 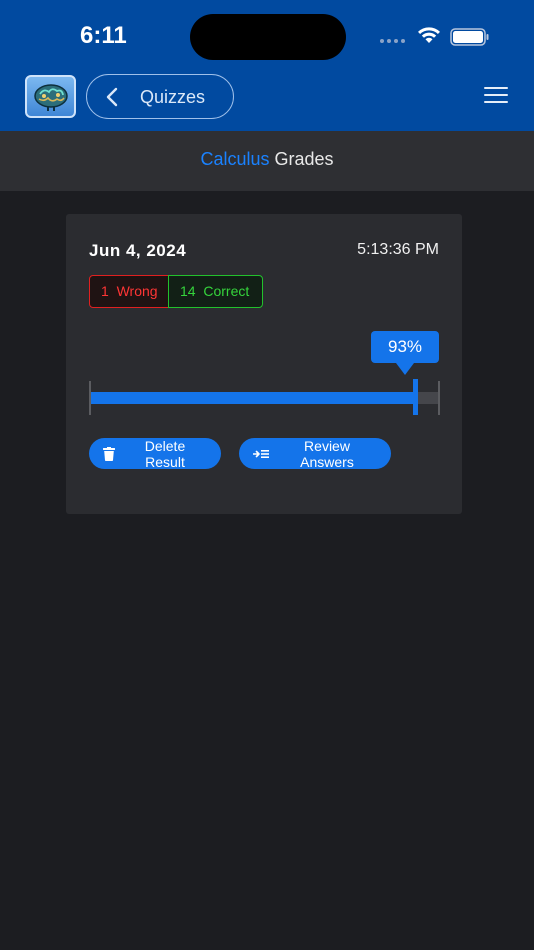 I want to click on score-bar-min-tick, so click(x=90, y=398).